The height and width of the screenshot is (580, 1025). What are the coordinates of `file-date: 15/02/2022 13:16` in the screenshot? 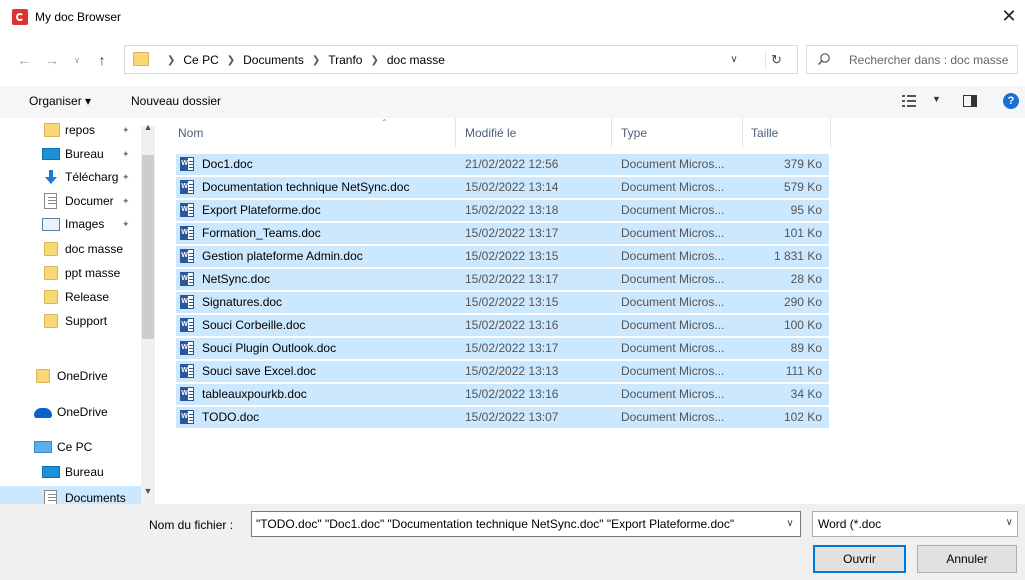 It's located at (512, 325).